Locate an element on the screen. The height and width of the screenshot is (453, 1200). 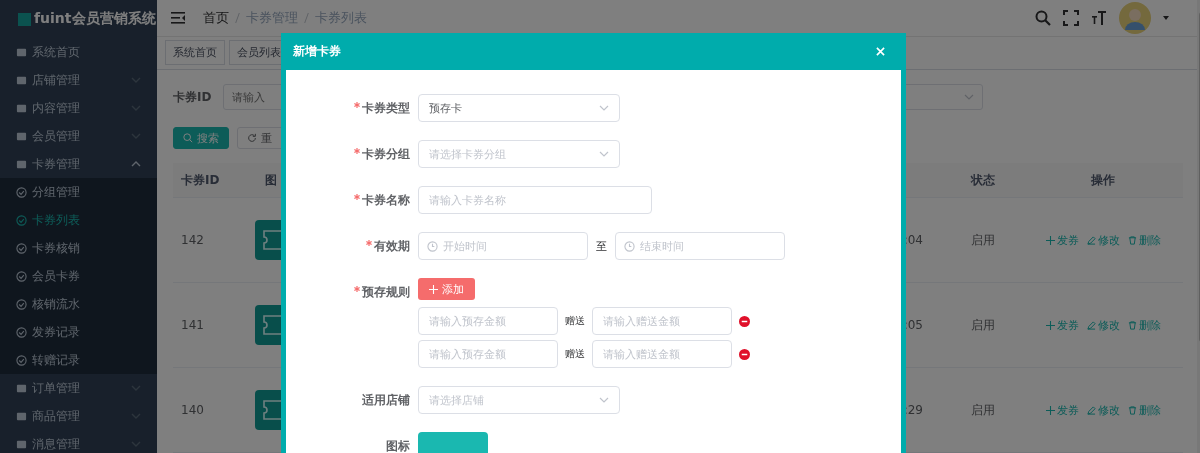
form-label: 有效期 is located at coordinates (392, 246).